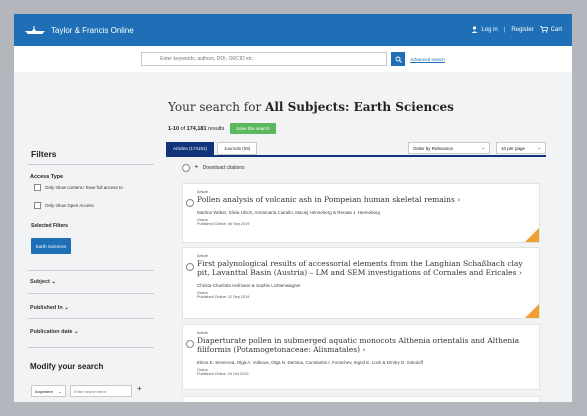  I want to click on brand-logo: Taylor & Francis Online, so click(79, 30).